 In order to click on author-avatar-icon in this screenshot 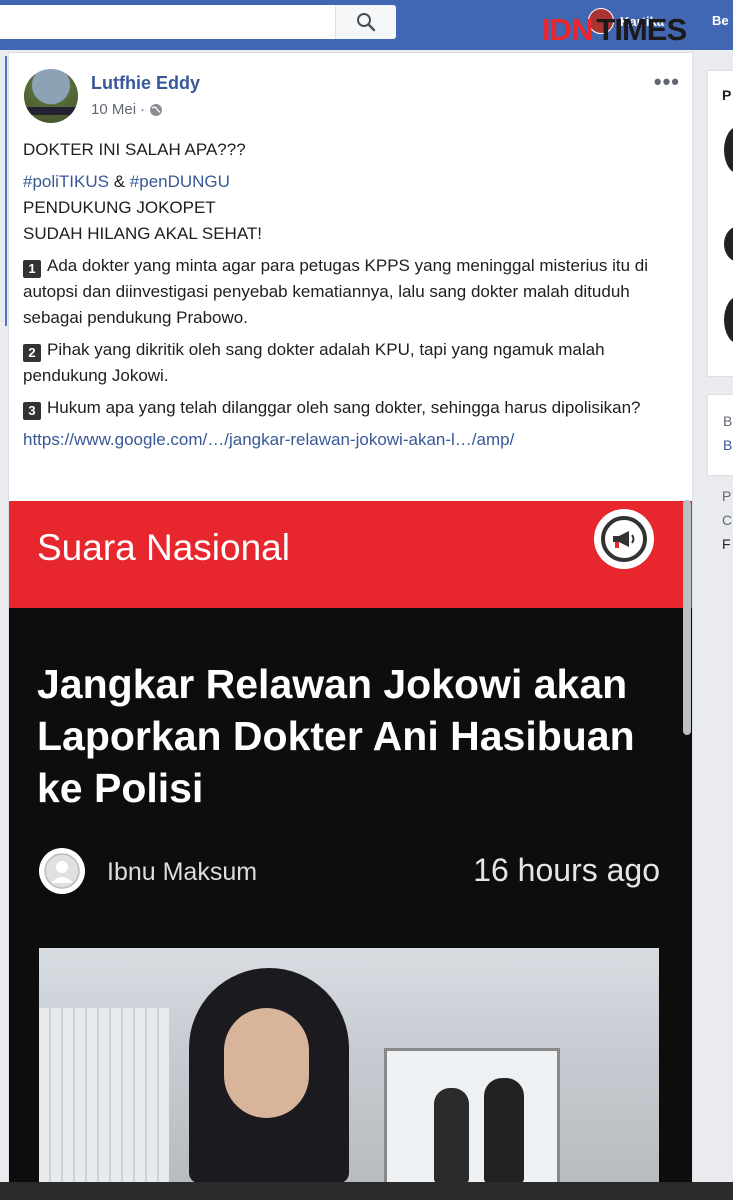, I will do `click(62, 871)`.